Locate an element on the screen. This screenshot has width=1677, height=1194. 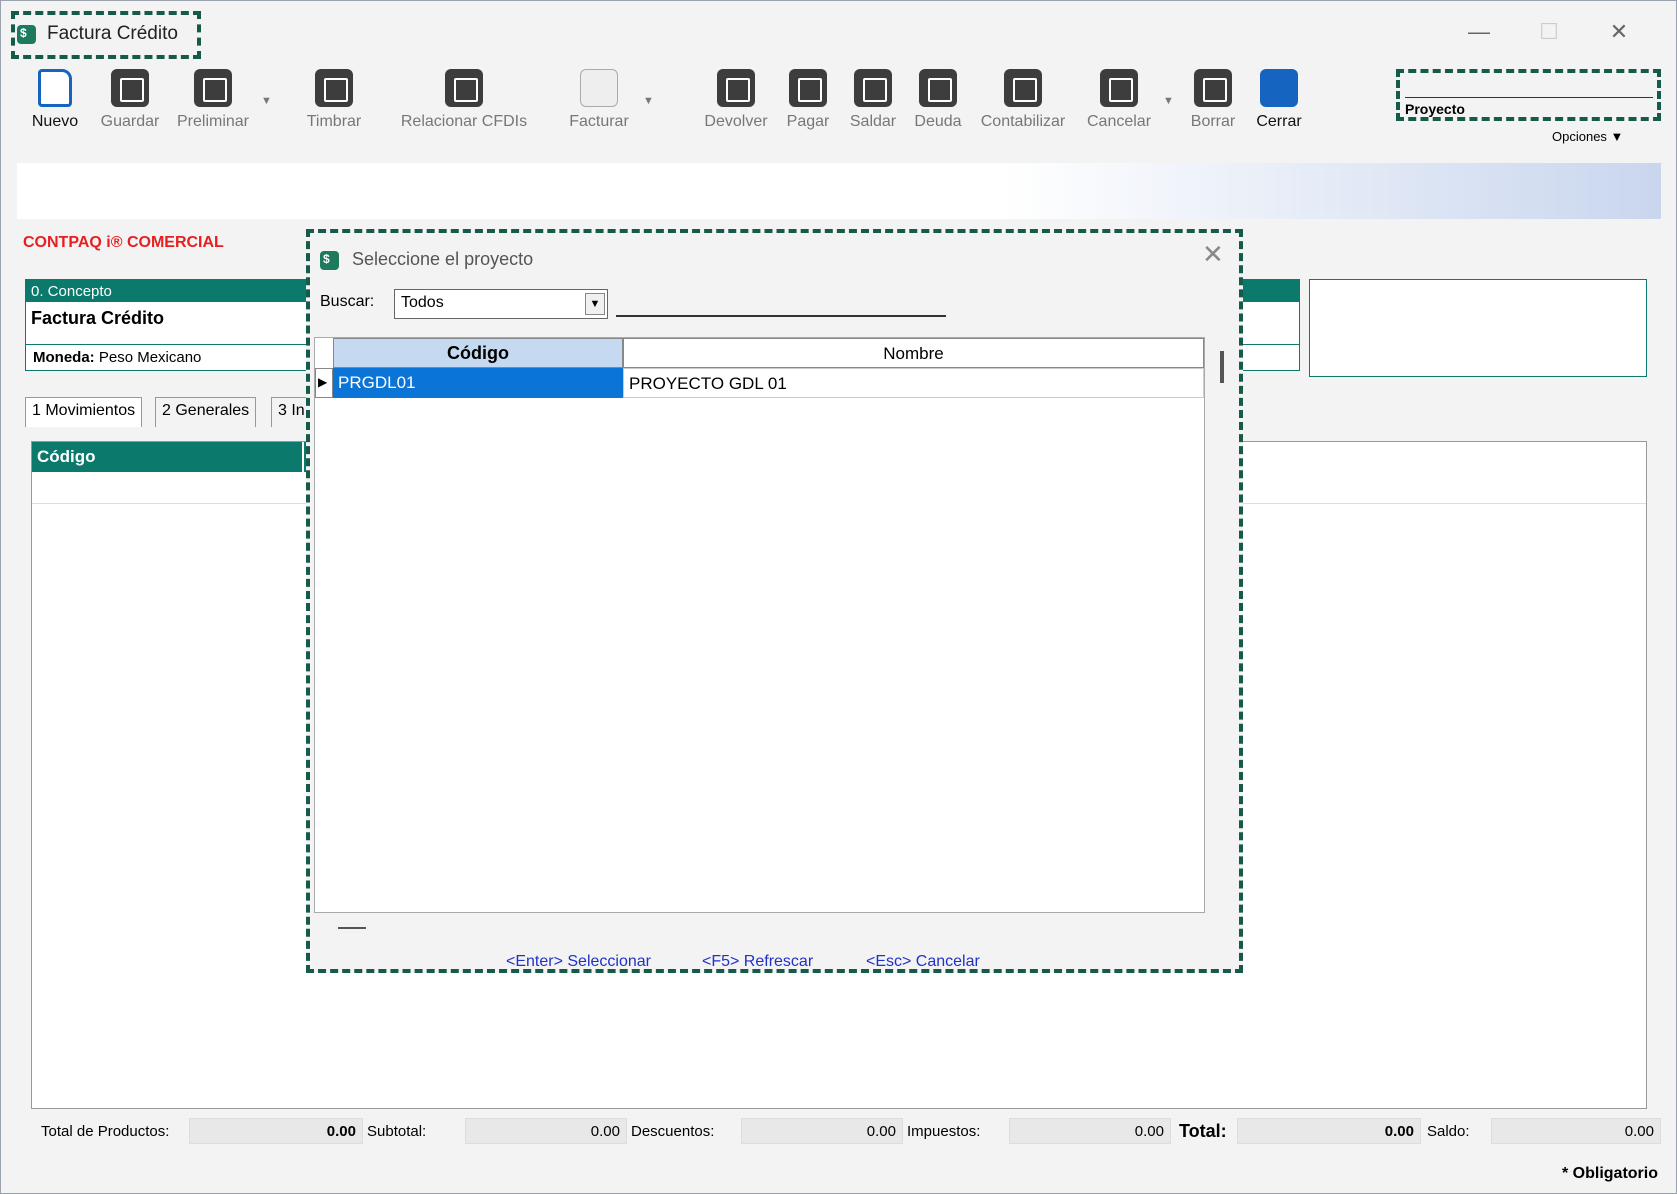
contabilizar-label: Contabilizar is located at coordinates (1023, 121).